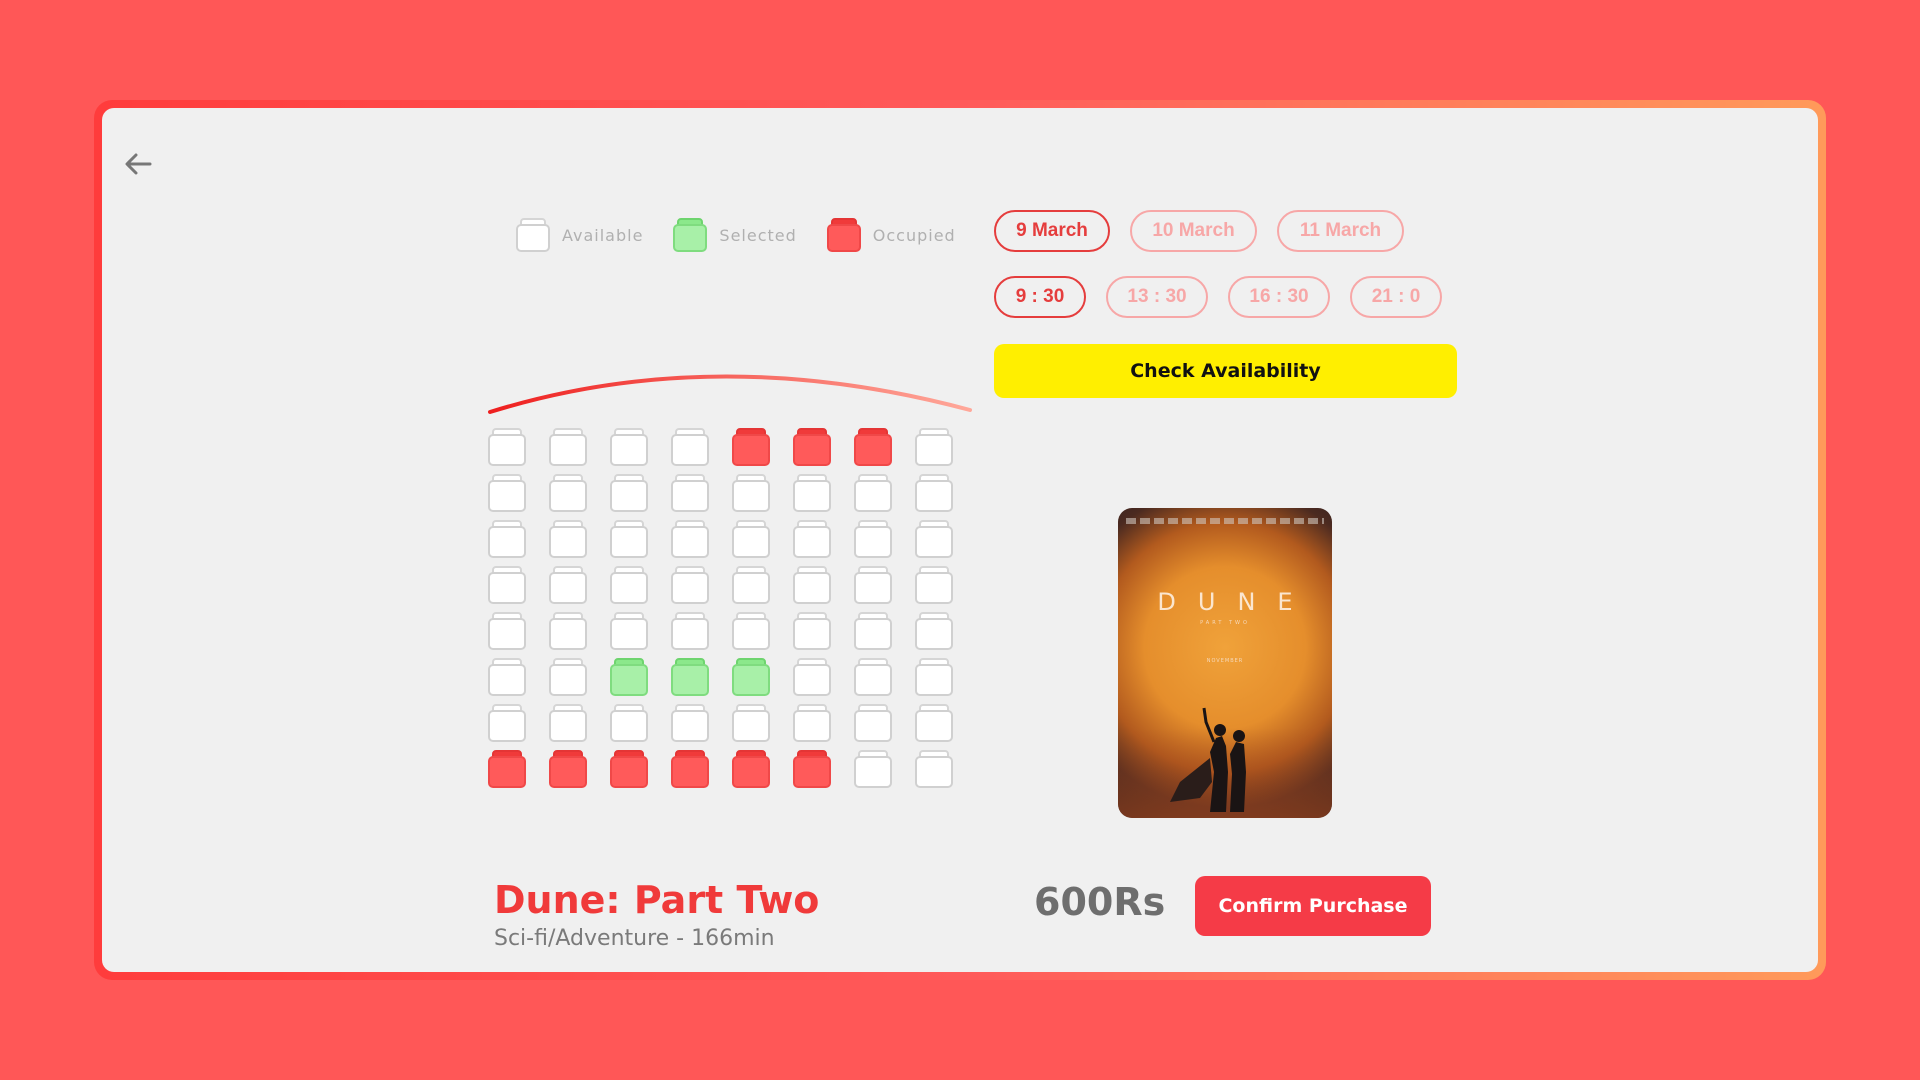  I want to click on date-pill-11-march: 11 March, so click(1340, 231).